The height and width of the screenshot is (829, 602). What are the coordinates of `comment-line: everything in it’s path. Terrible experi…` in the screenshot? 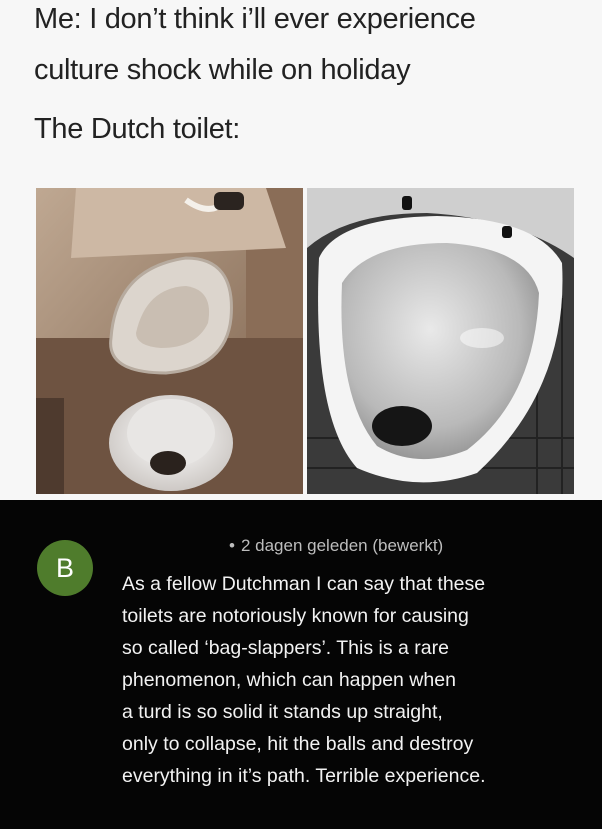 It's located at (304, 776).